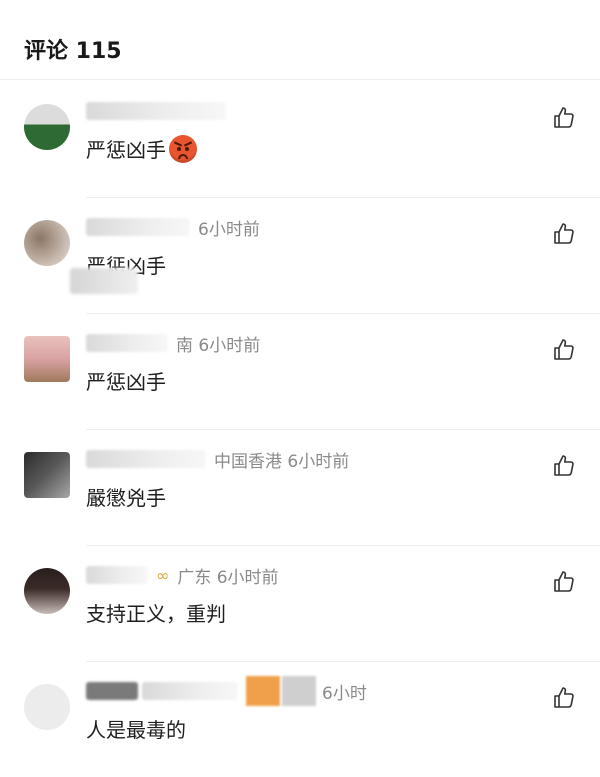 The image size is (600, 777). Describe the element at coordinates (229, 229) in the screenshot. I see `comment-time: 6小时前` at that location.